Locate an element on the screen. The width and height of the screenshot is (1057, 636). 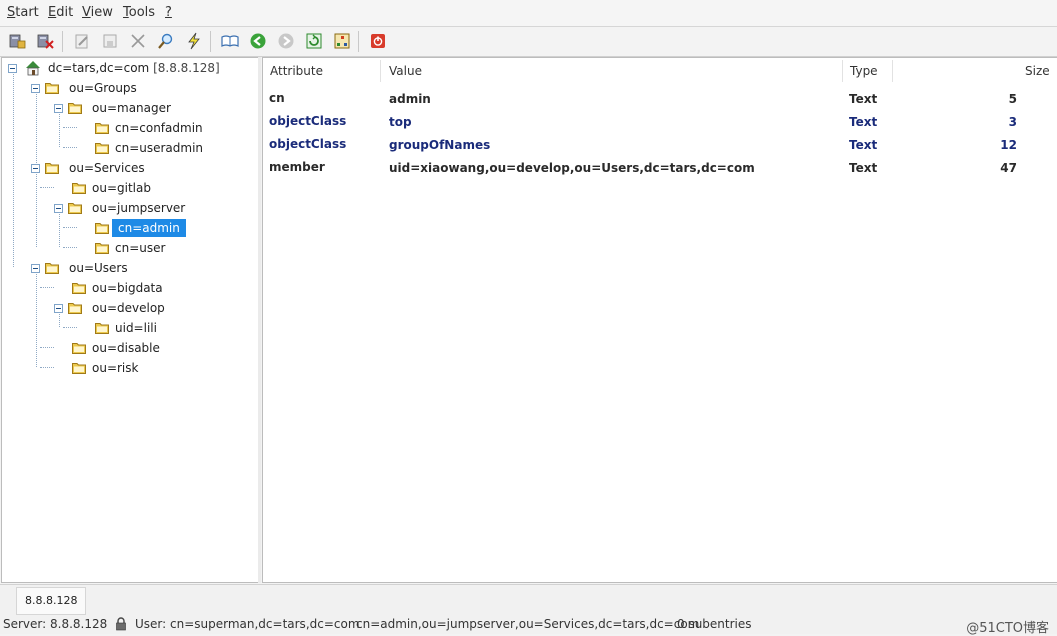
menu-view: View is located at coordinates (97, 12).